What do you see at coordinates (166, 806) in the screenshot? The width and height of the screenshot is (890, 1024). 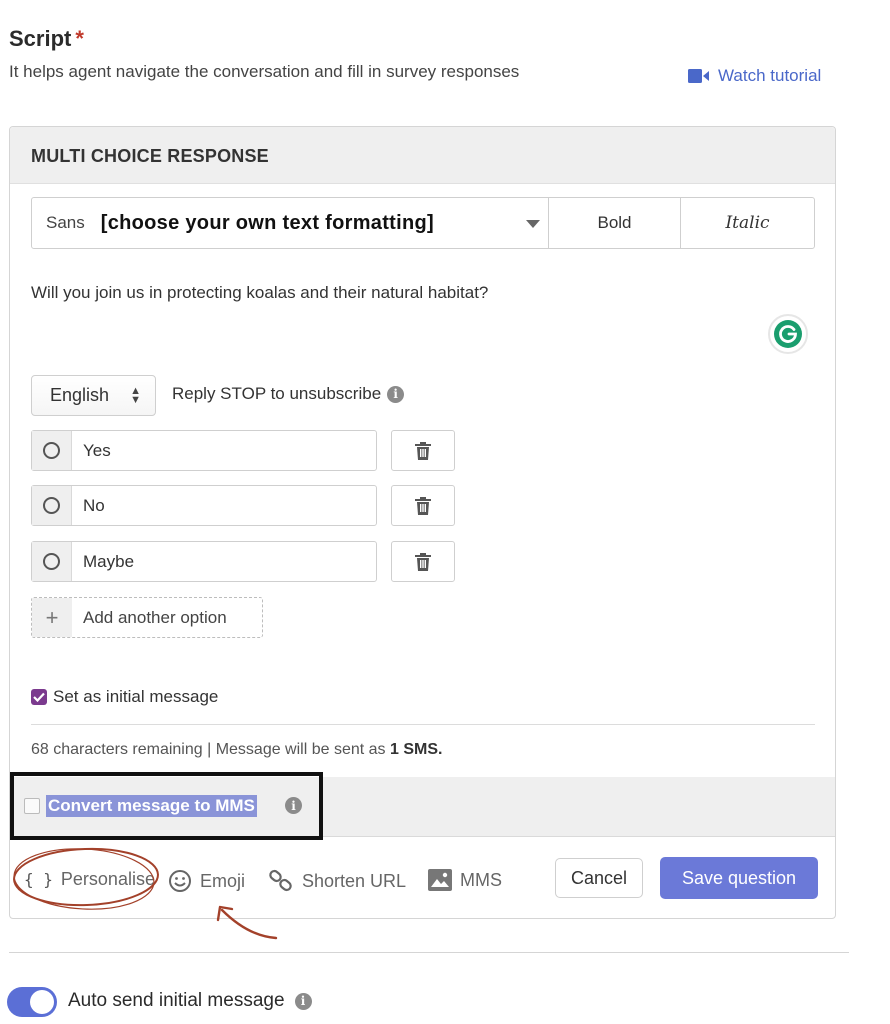 I see `highlight-box` at bounding box center [166, 806].